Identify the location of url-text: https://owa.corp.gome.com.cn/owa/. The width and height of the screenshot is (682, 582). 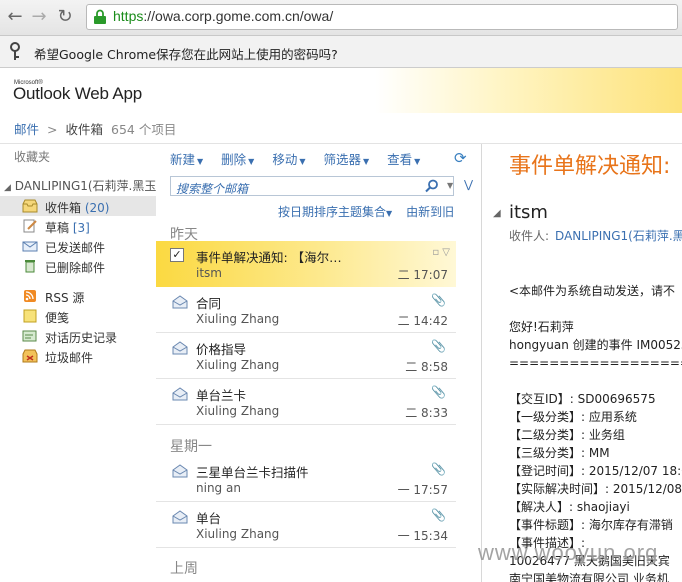
(223, 16).